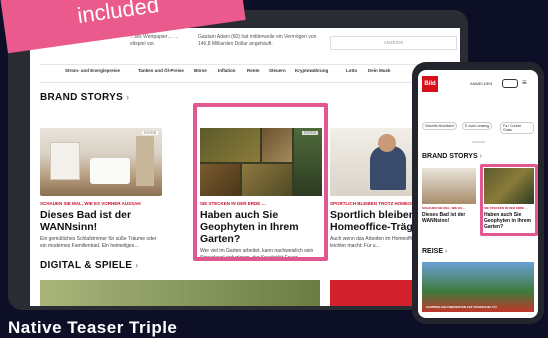 This screenshot has width=548, height=338. I want to click on login-link: ANMELDEN, so click(481, 83).